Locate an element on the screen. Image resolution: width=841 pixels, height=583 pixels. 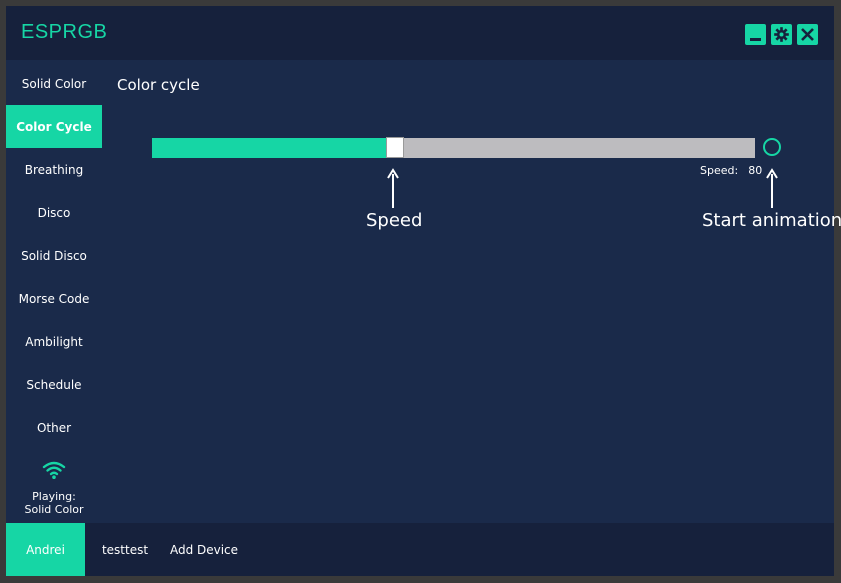
close-icon is located at coordinates (807, 34).